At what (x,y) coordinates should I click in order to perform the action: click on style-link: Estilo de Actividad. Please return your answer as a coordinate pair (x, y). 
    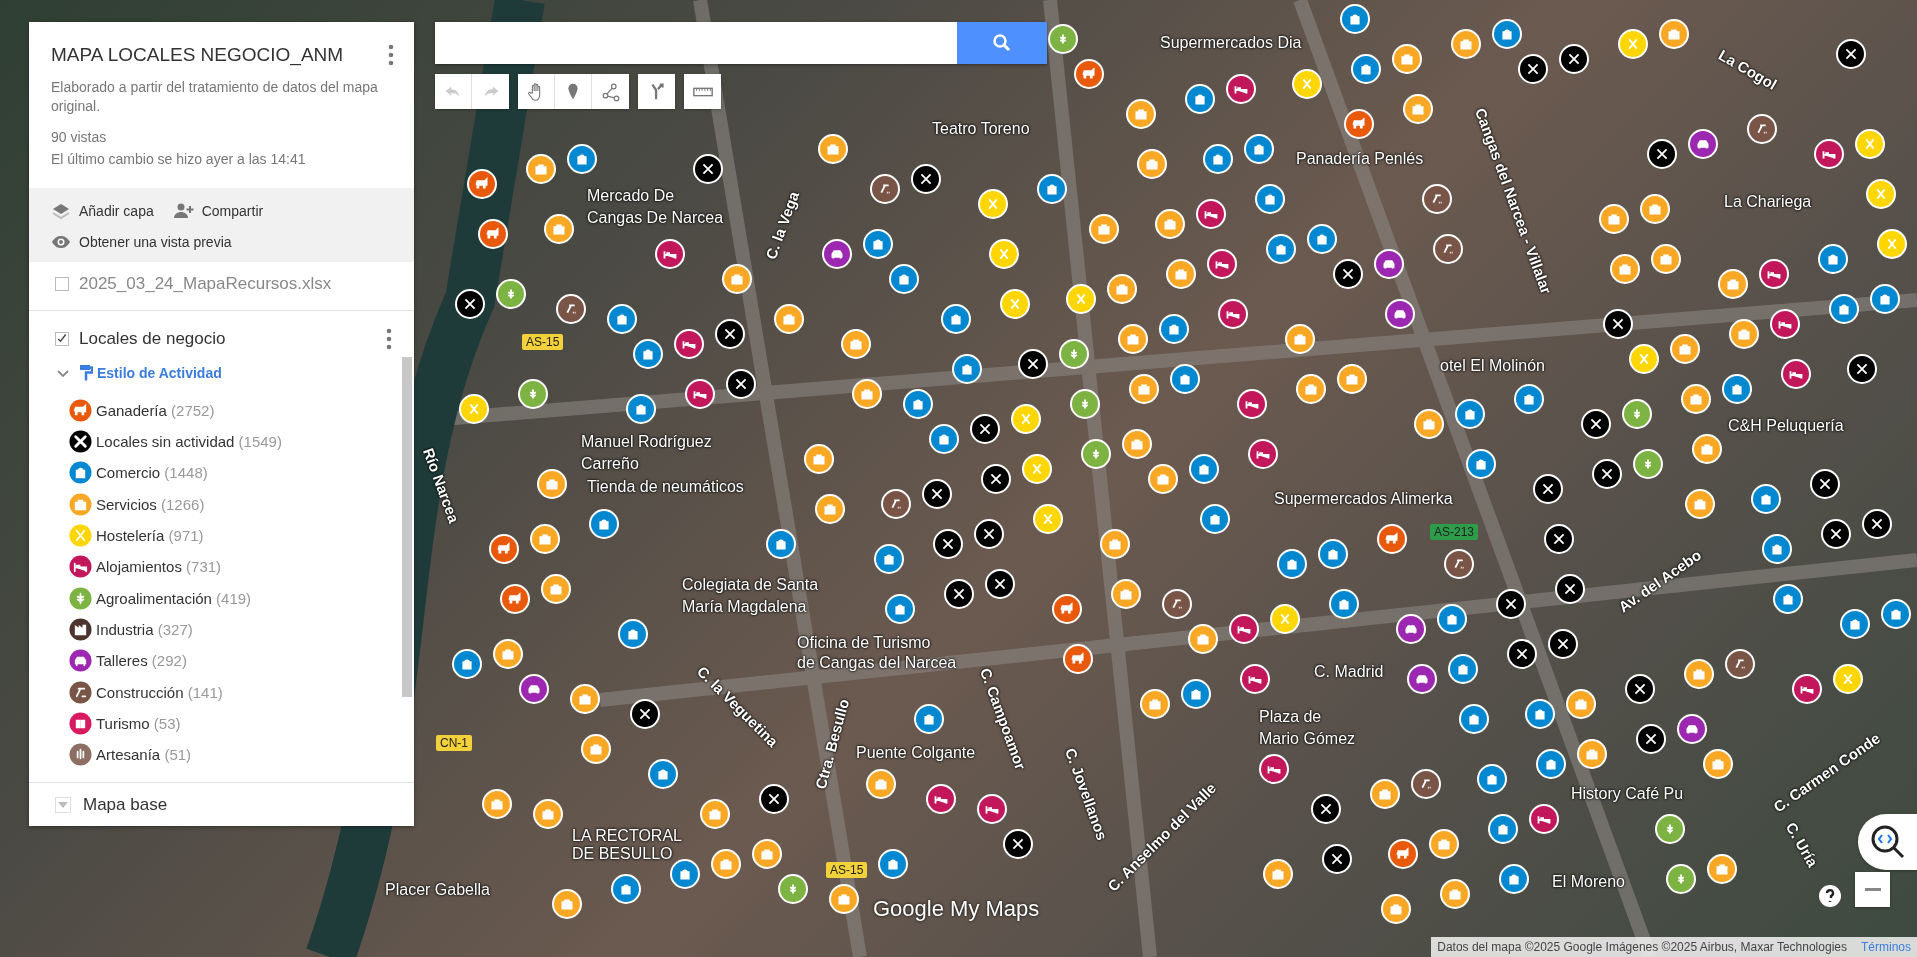
    Looking at the image, I should click on (150, 373).